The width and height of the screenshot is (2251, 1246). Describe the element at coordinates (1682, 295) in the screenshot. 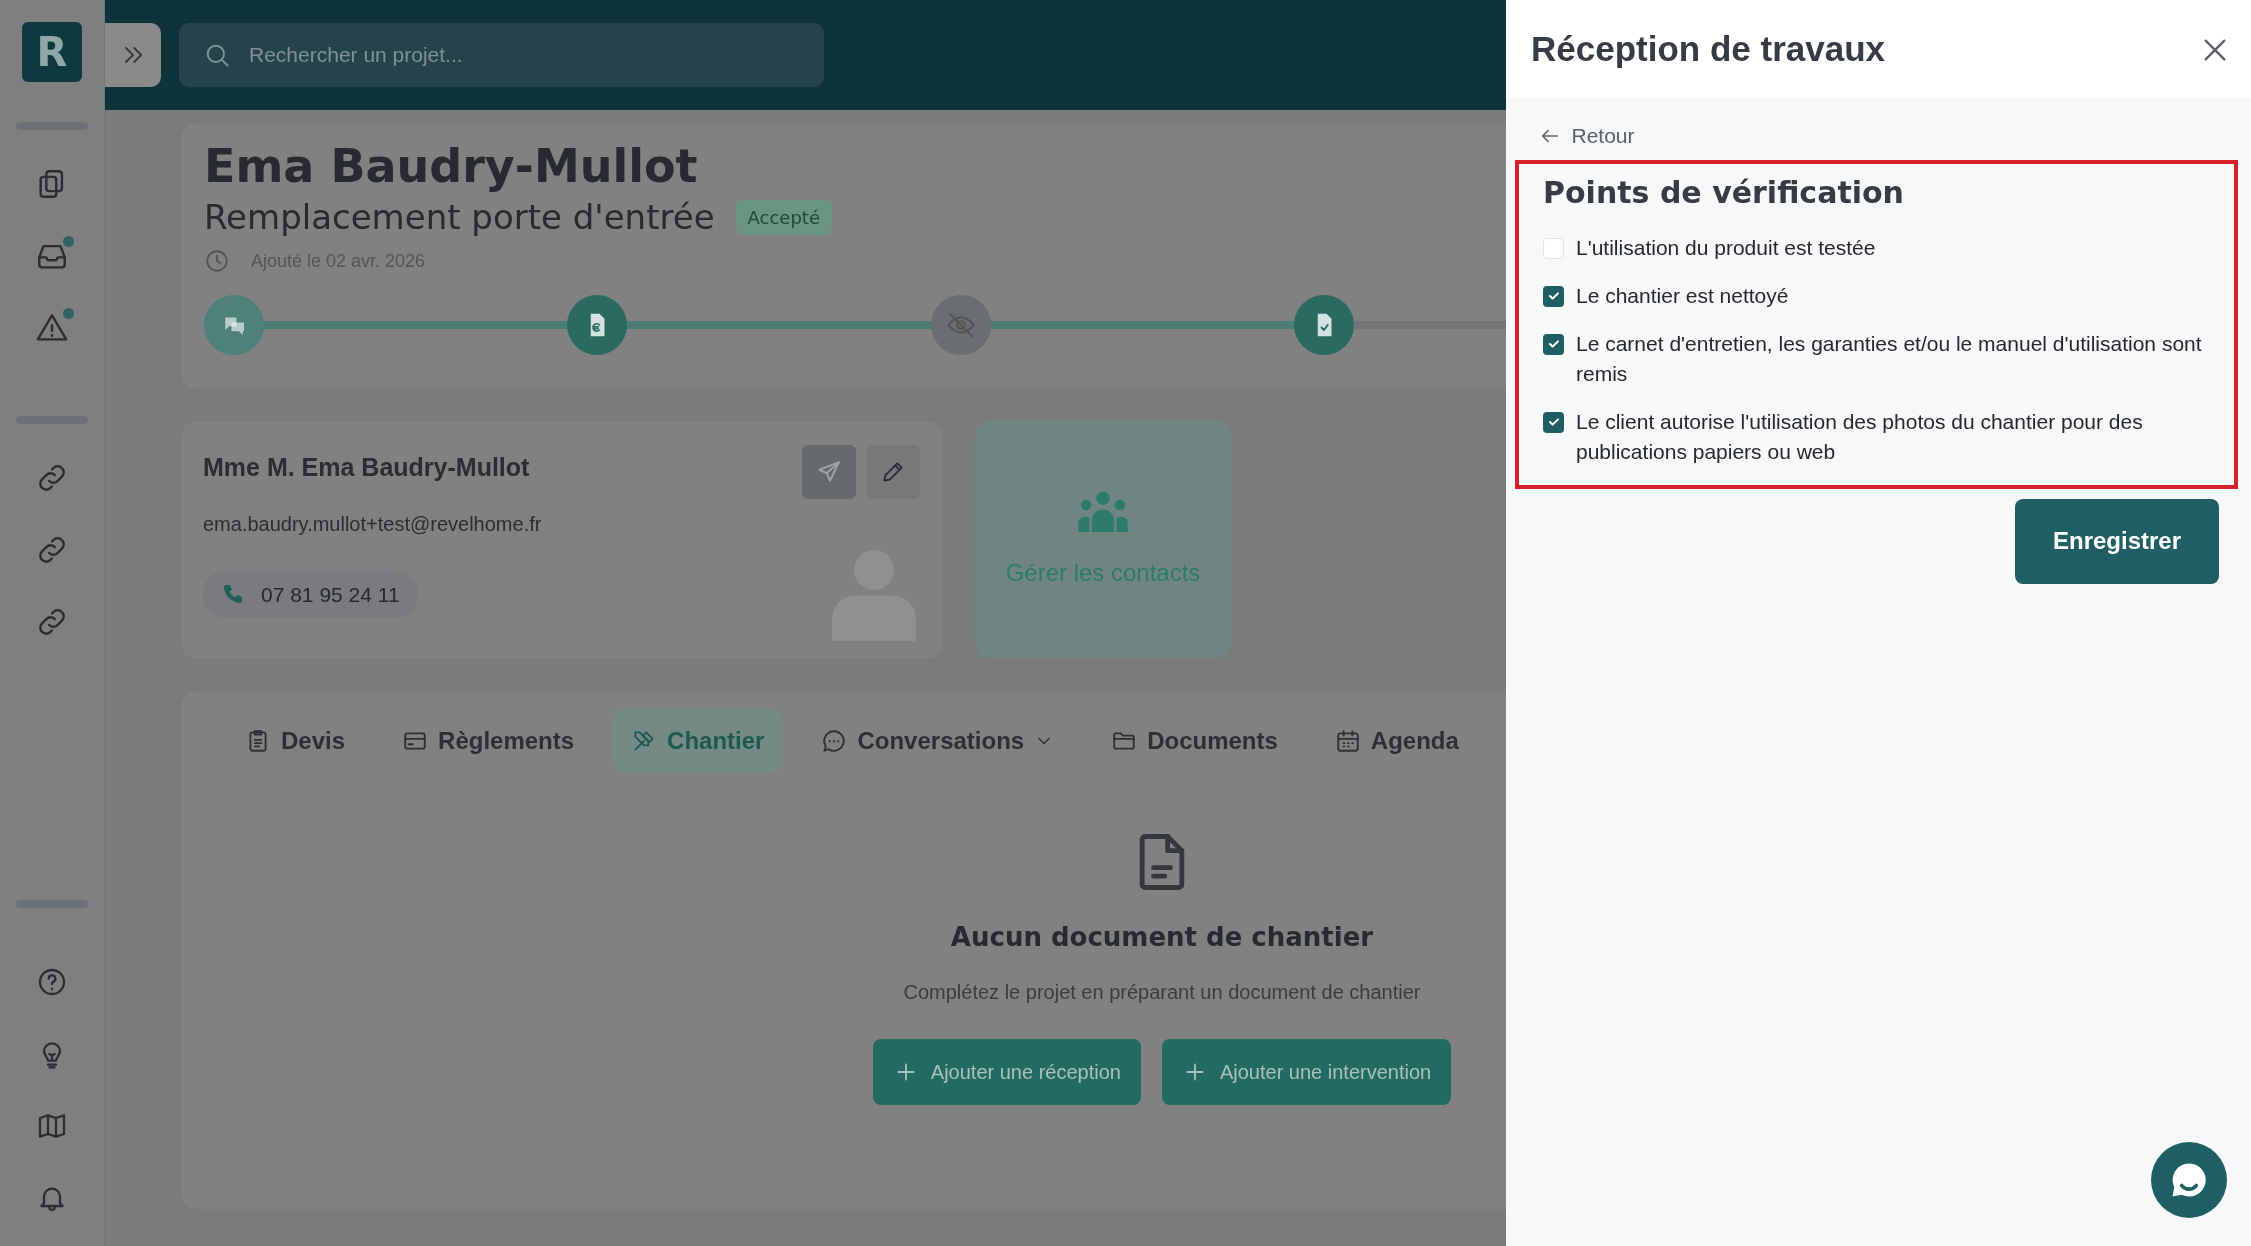

I see `checkbox-label: Le chantier est nettoyé` at that location.